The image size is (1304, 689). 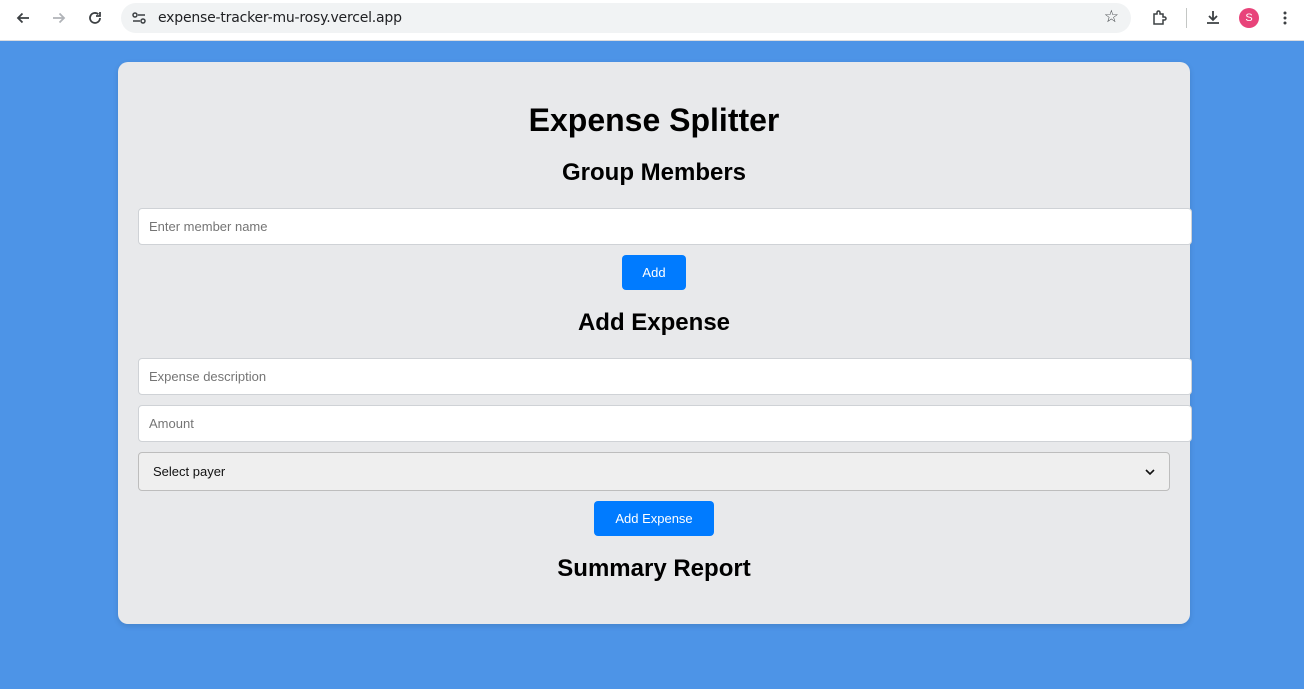 What do you see at coordinates (1111, 17) in the screenshot?
I see `star-icon: ☆` at bounding box center [1111, 17].